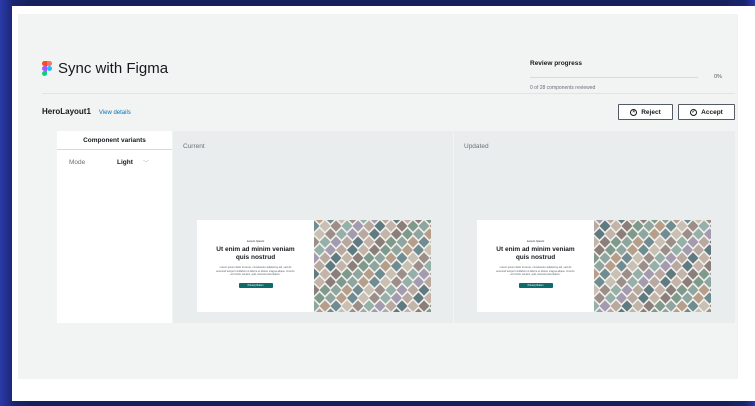  Describe the element at coordinates (47, 68) in the screenshot. I see `figma-logo-icon` at that location.